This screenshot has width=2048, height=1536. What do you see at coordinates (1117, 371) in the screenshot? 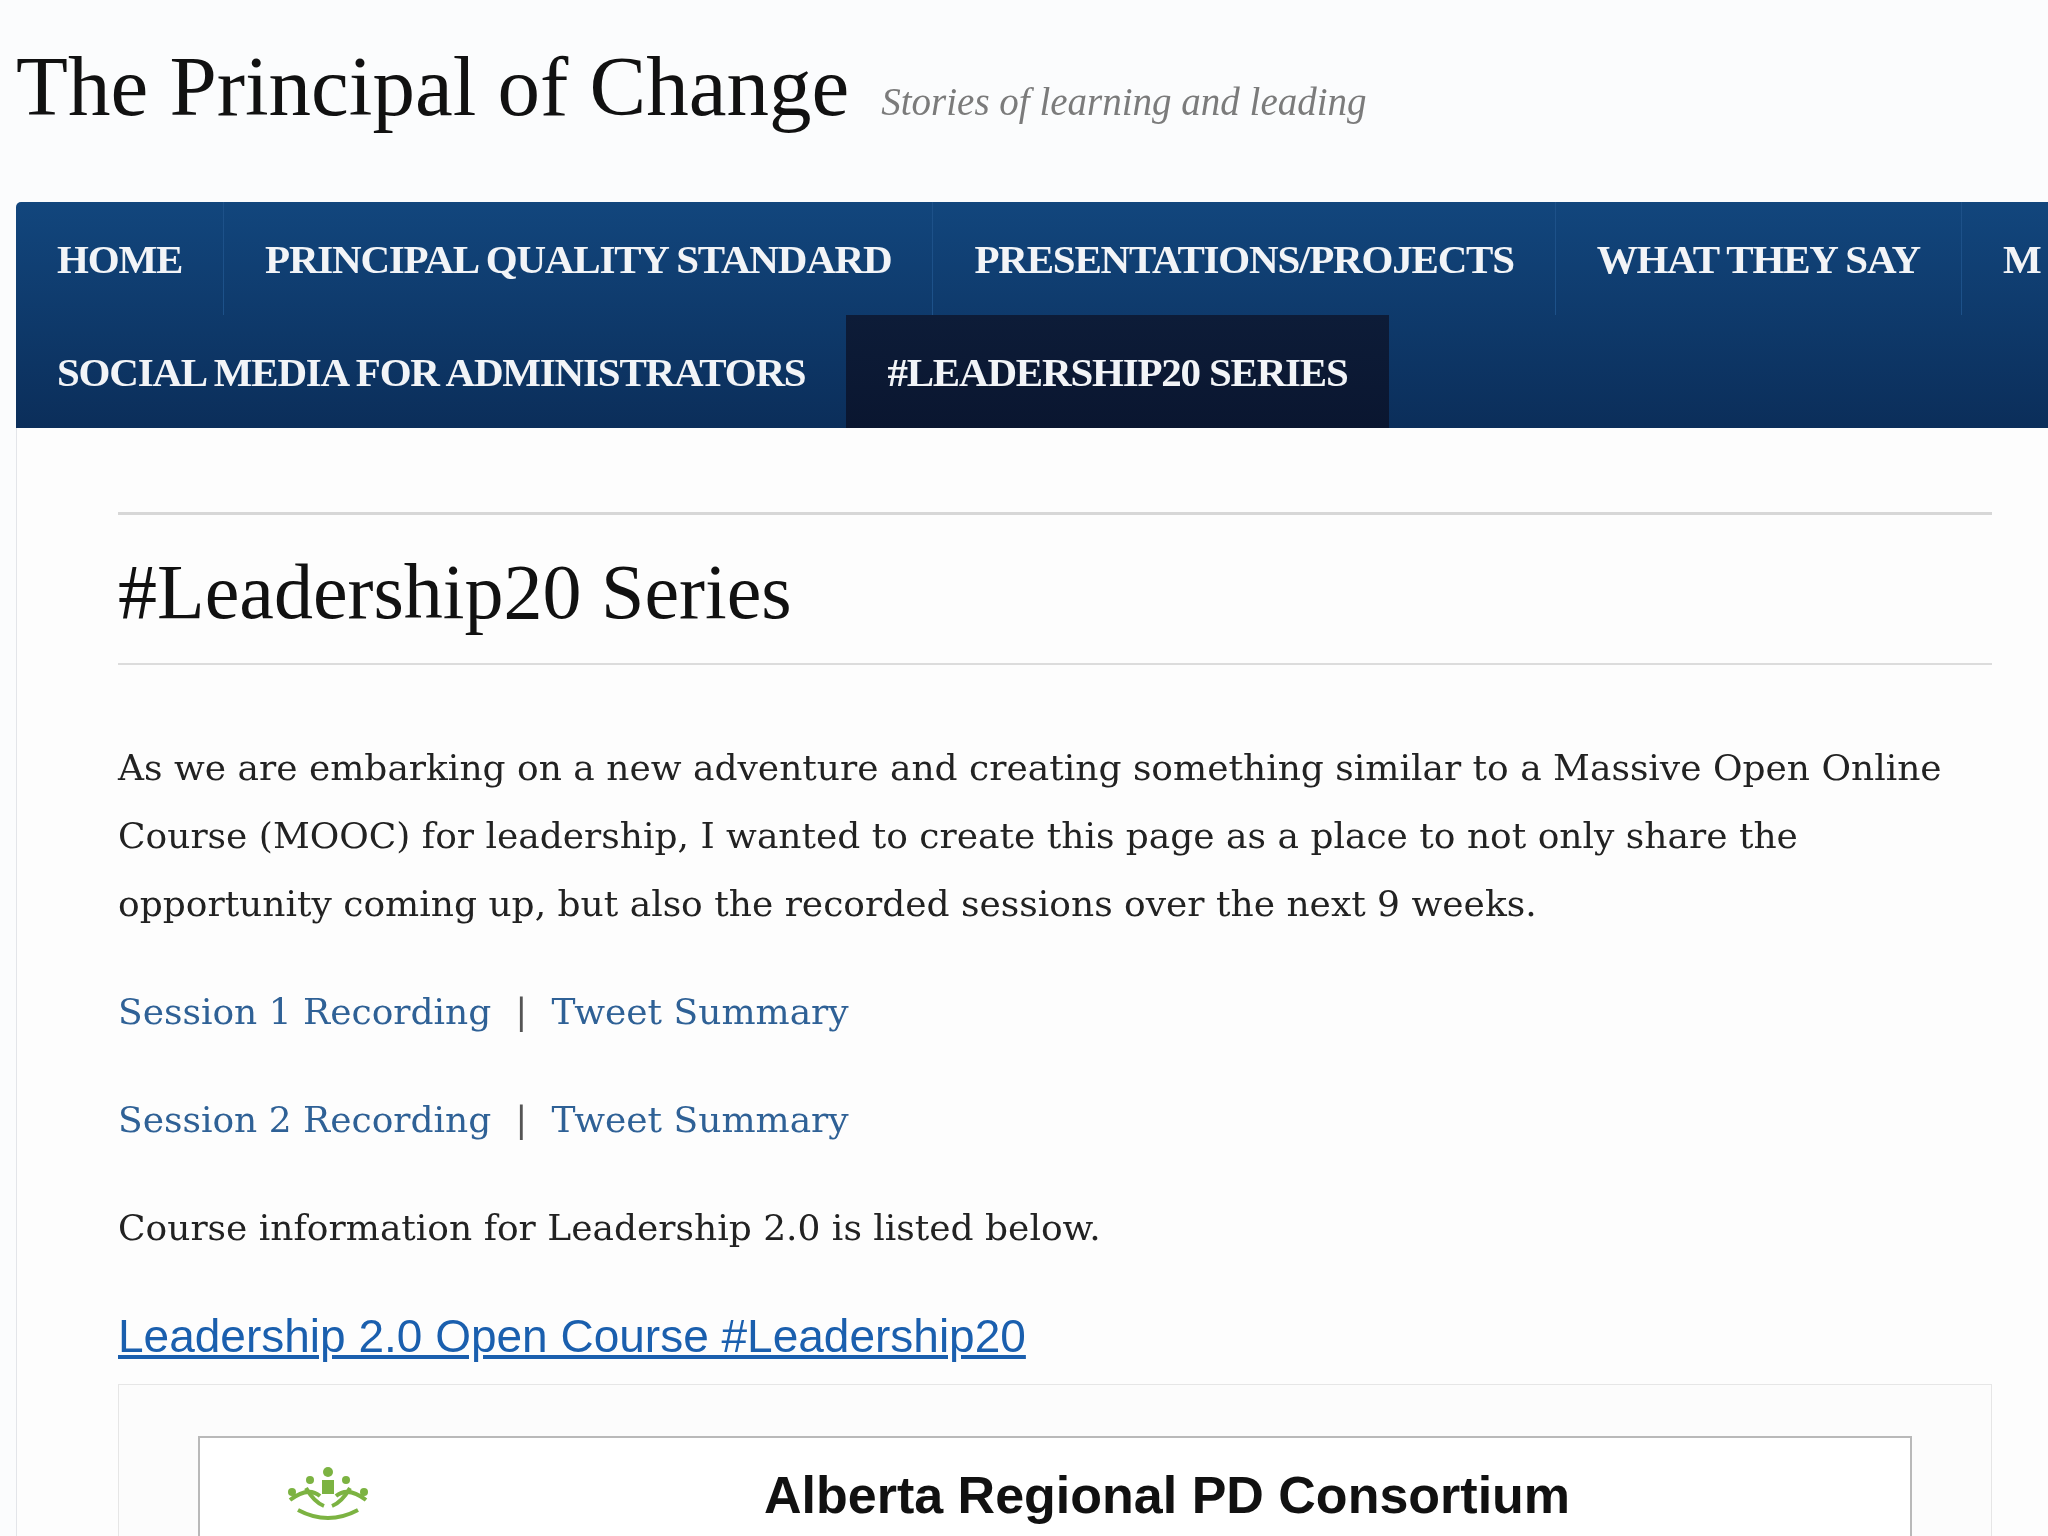
I see `nav-item: #LEADERSHIP20 SERIES` at bounding box center [1117, 371].